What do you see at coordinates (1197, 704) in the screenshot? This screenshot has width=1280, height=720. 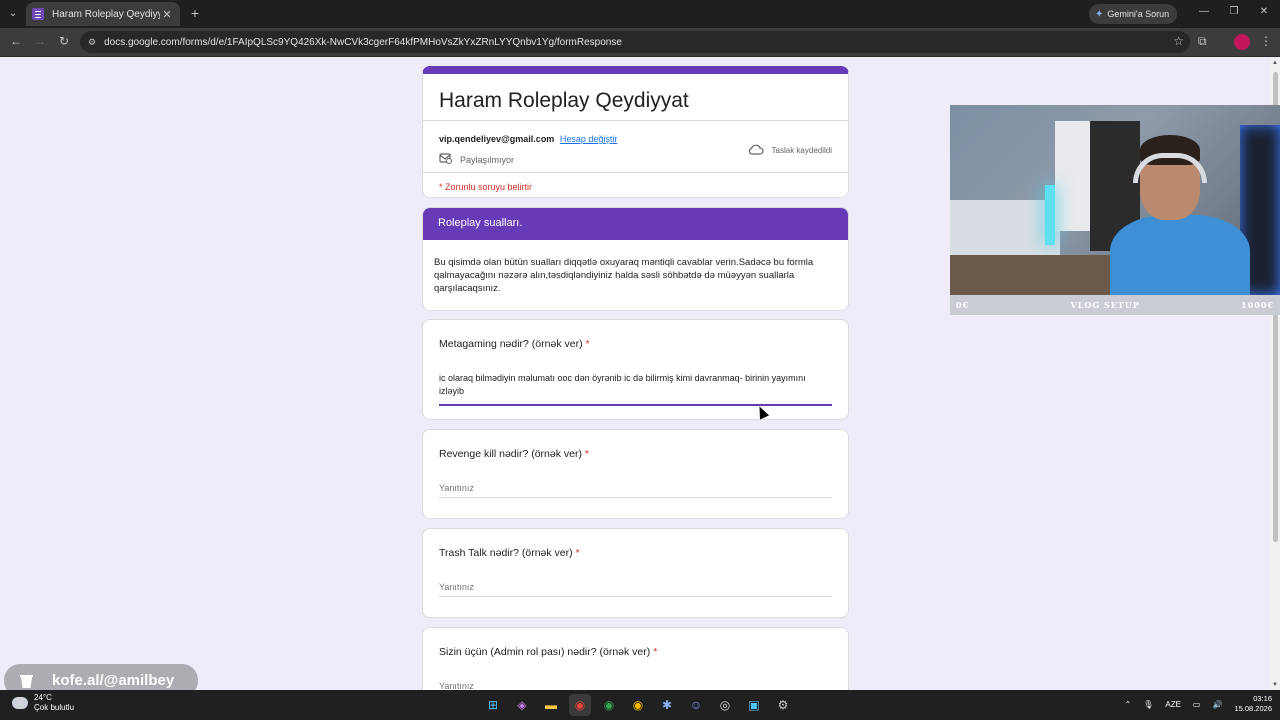 I see `network-icon: ▭` at bounding box center [1197, 704].